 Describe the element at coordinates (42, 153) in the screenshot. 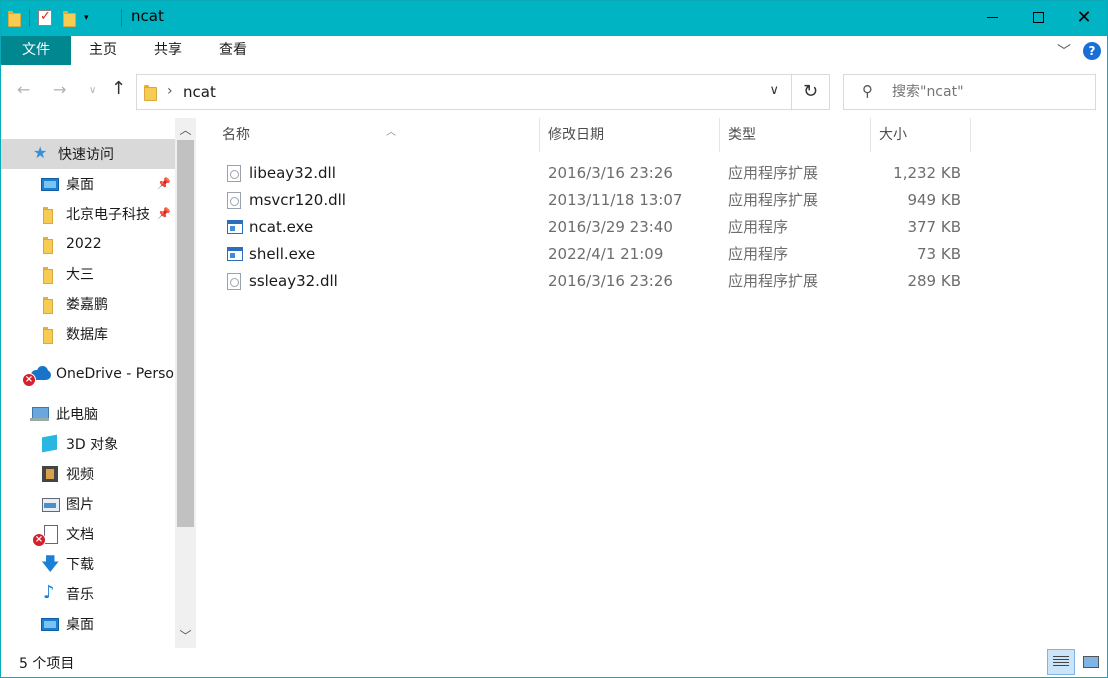

I see `star-icon` at that location.